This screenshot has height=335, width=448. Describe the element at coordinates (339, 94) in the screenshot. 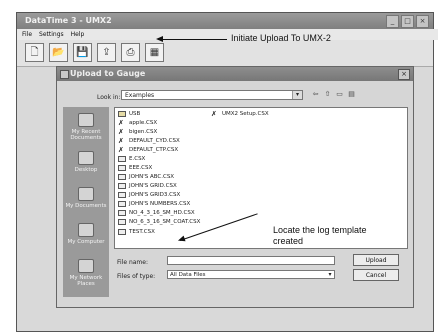

I see `new-folder-icon: ▭` at that location.